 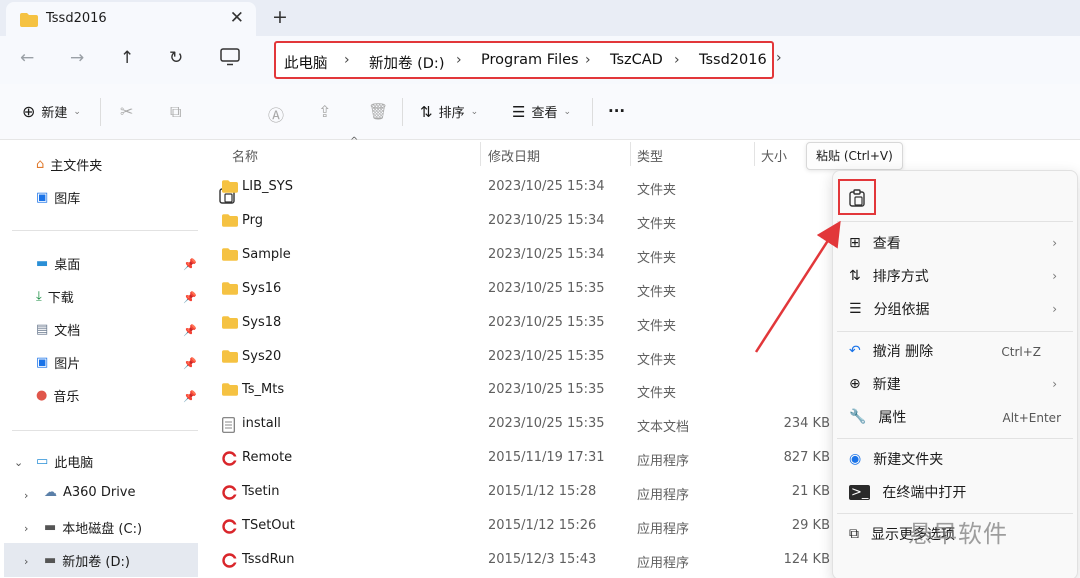 I want to click on up-arrow-icon: ↑, so click(x=127, y=58).